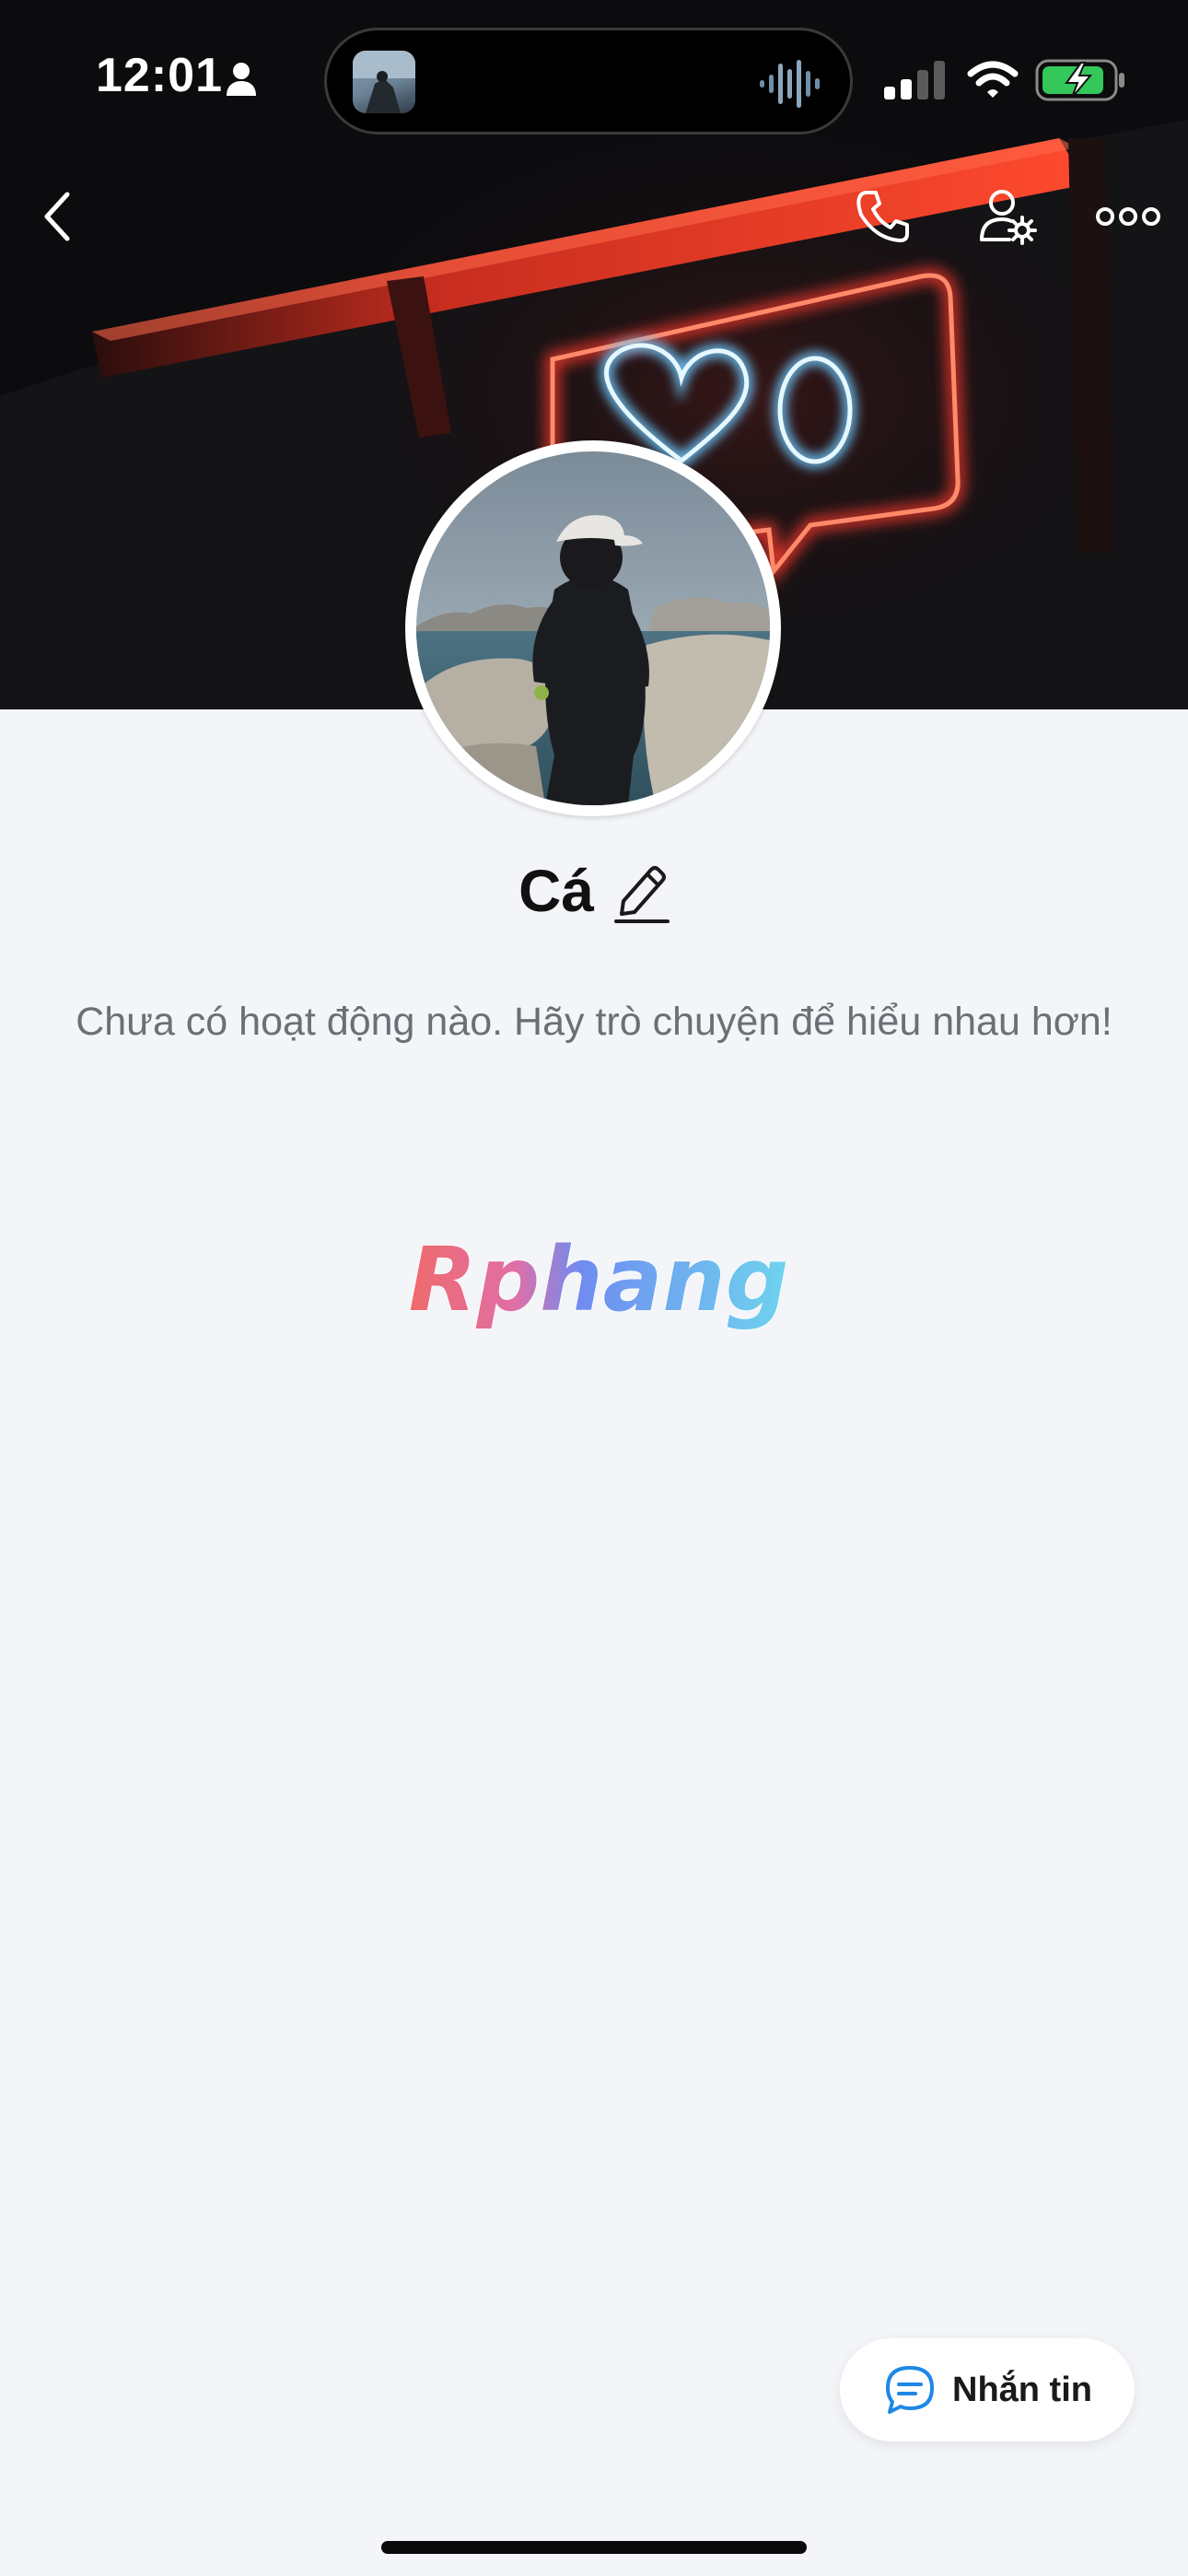 This screenshot has width=1188, height=2576. I want to click on status-time: 12:01, so click(160, 75).